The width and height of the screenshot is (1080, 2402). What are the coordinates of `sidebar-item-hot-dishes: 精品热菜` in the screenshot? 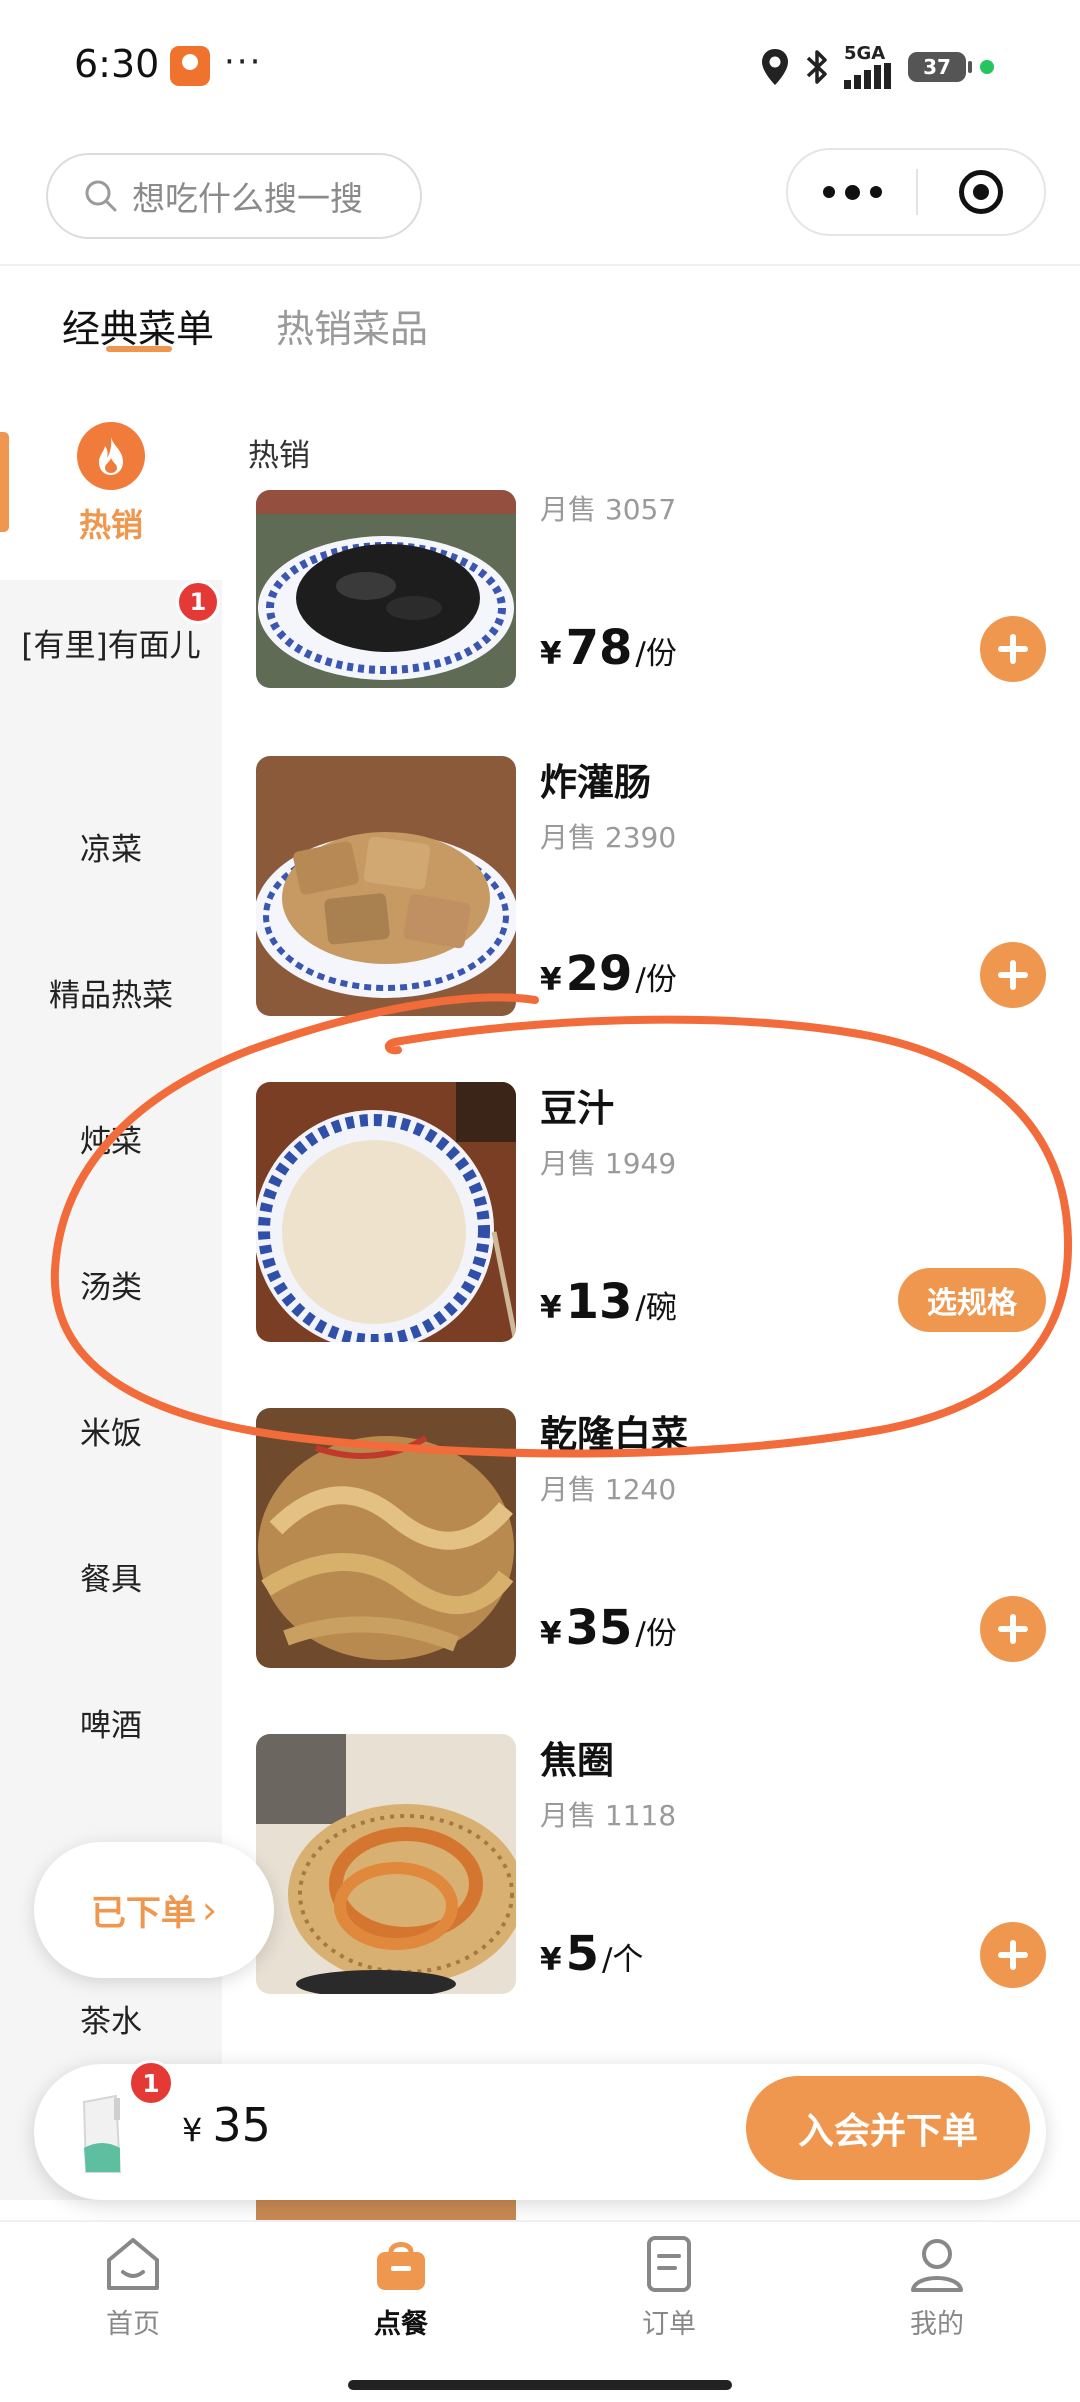 It's located at (111, 996).